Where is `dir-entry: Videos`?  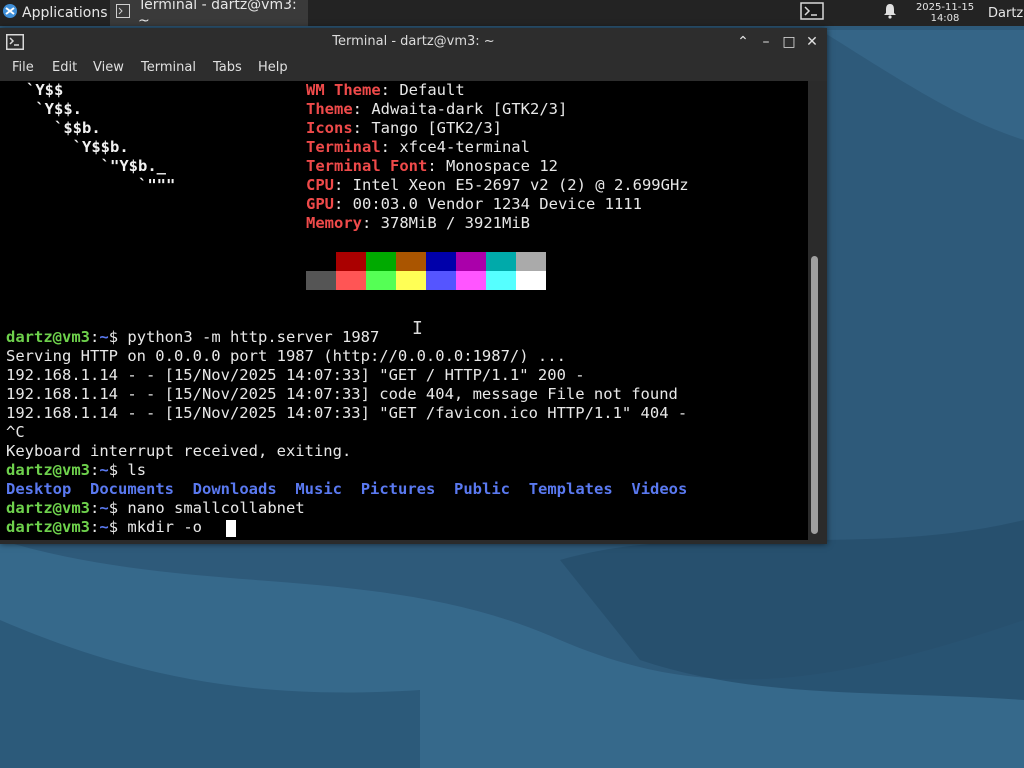
dir-entry: Videos is located at coordinates (659, 489).